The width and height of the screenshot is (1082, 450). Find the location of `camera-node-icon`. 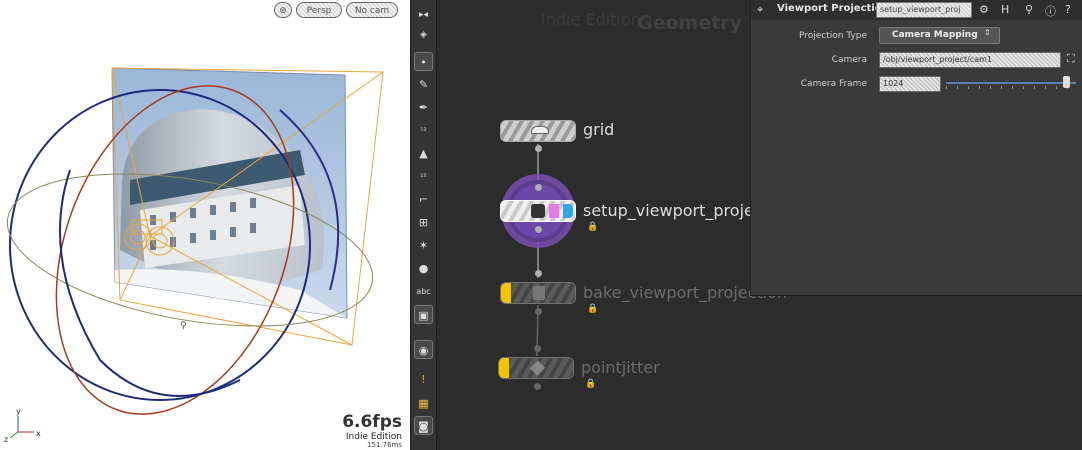

camera-node-icon is located at coordinates (538, 211).